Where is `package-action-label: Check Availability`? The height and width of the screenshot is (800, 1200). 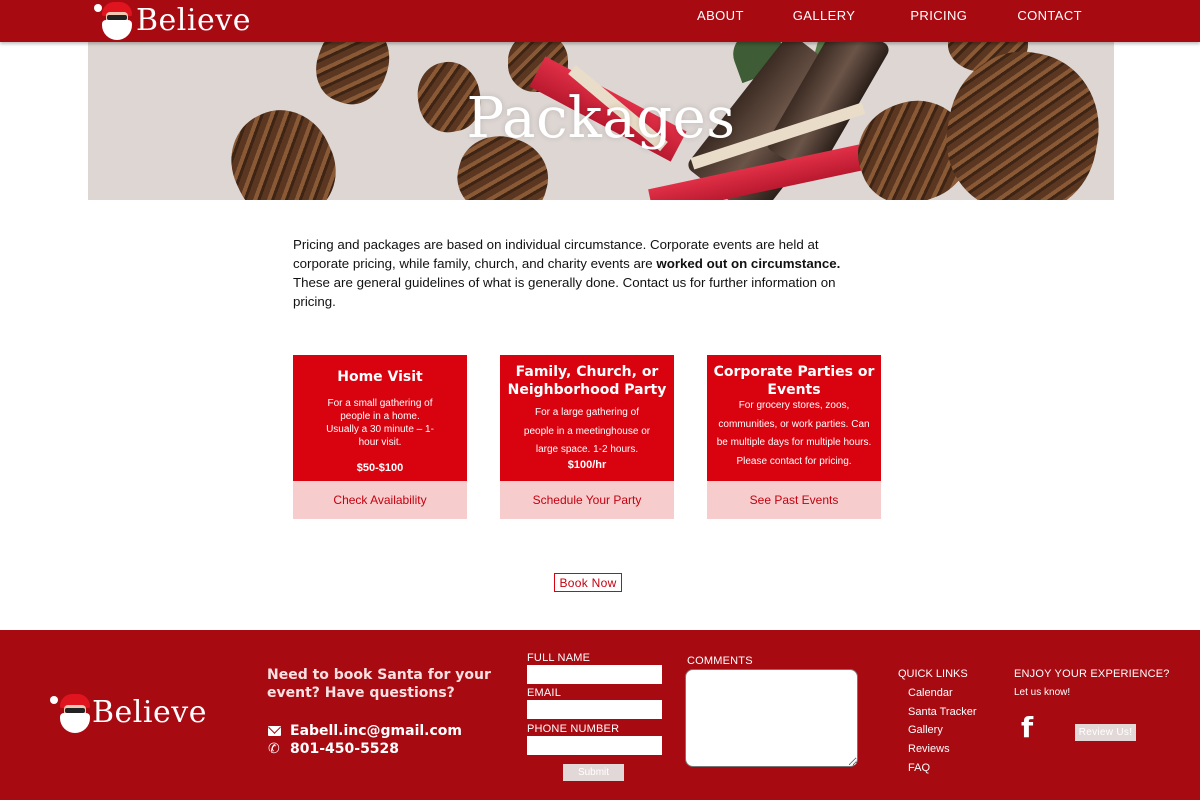
package-action-label: Check Availability is located at coordinates (380, 500).